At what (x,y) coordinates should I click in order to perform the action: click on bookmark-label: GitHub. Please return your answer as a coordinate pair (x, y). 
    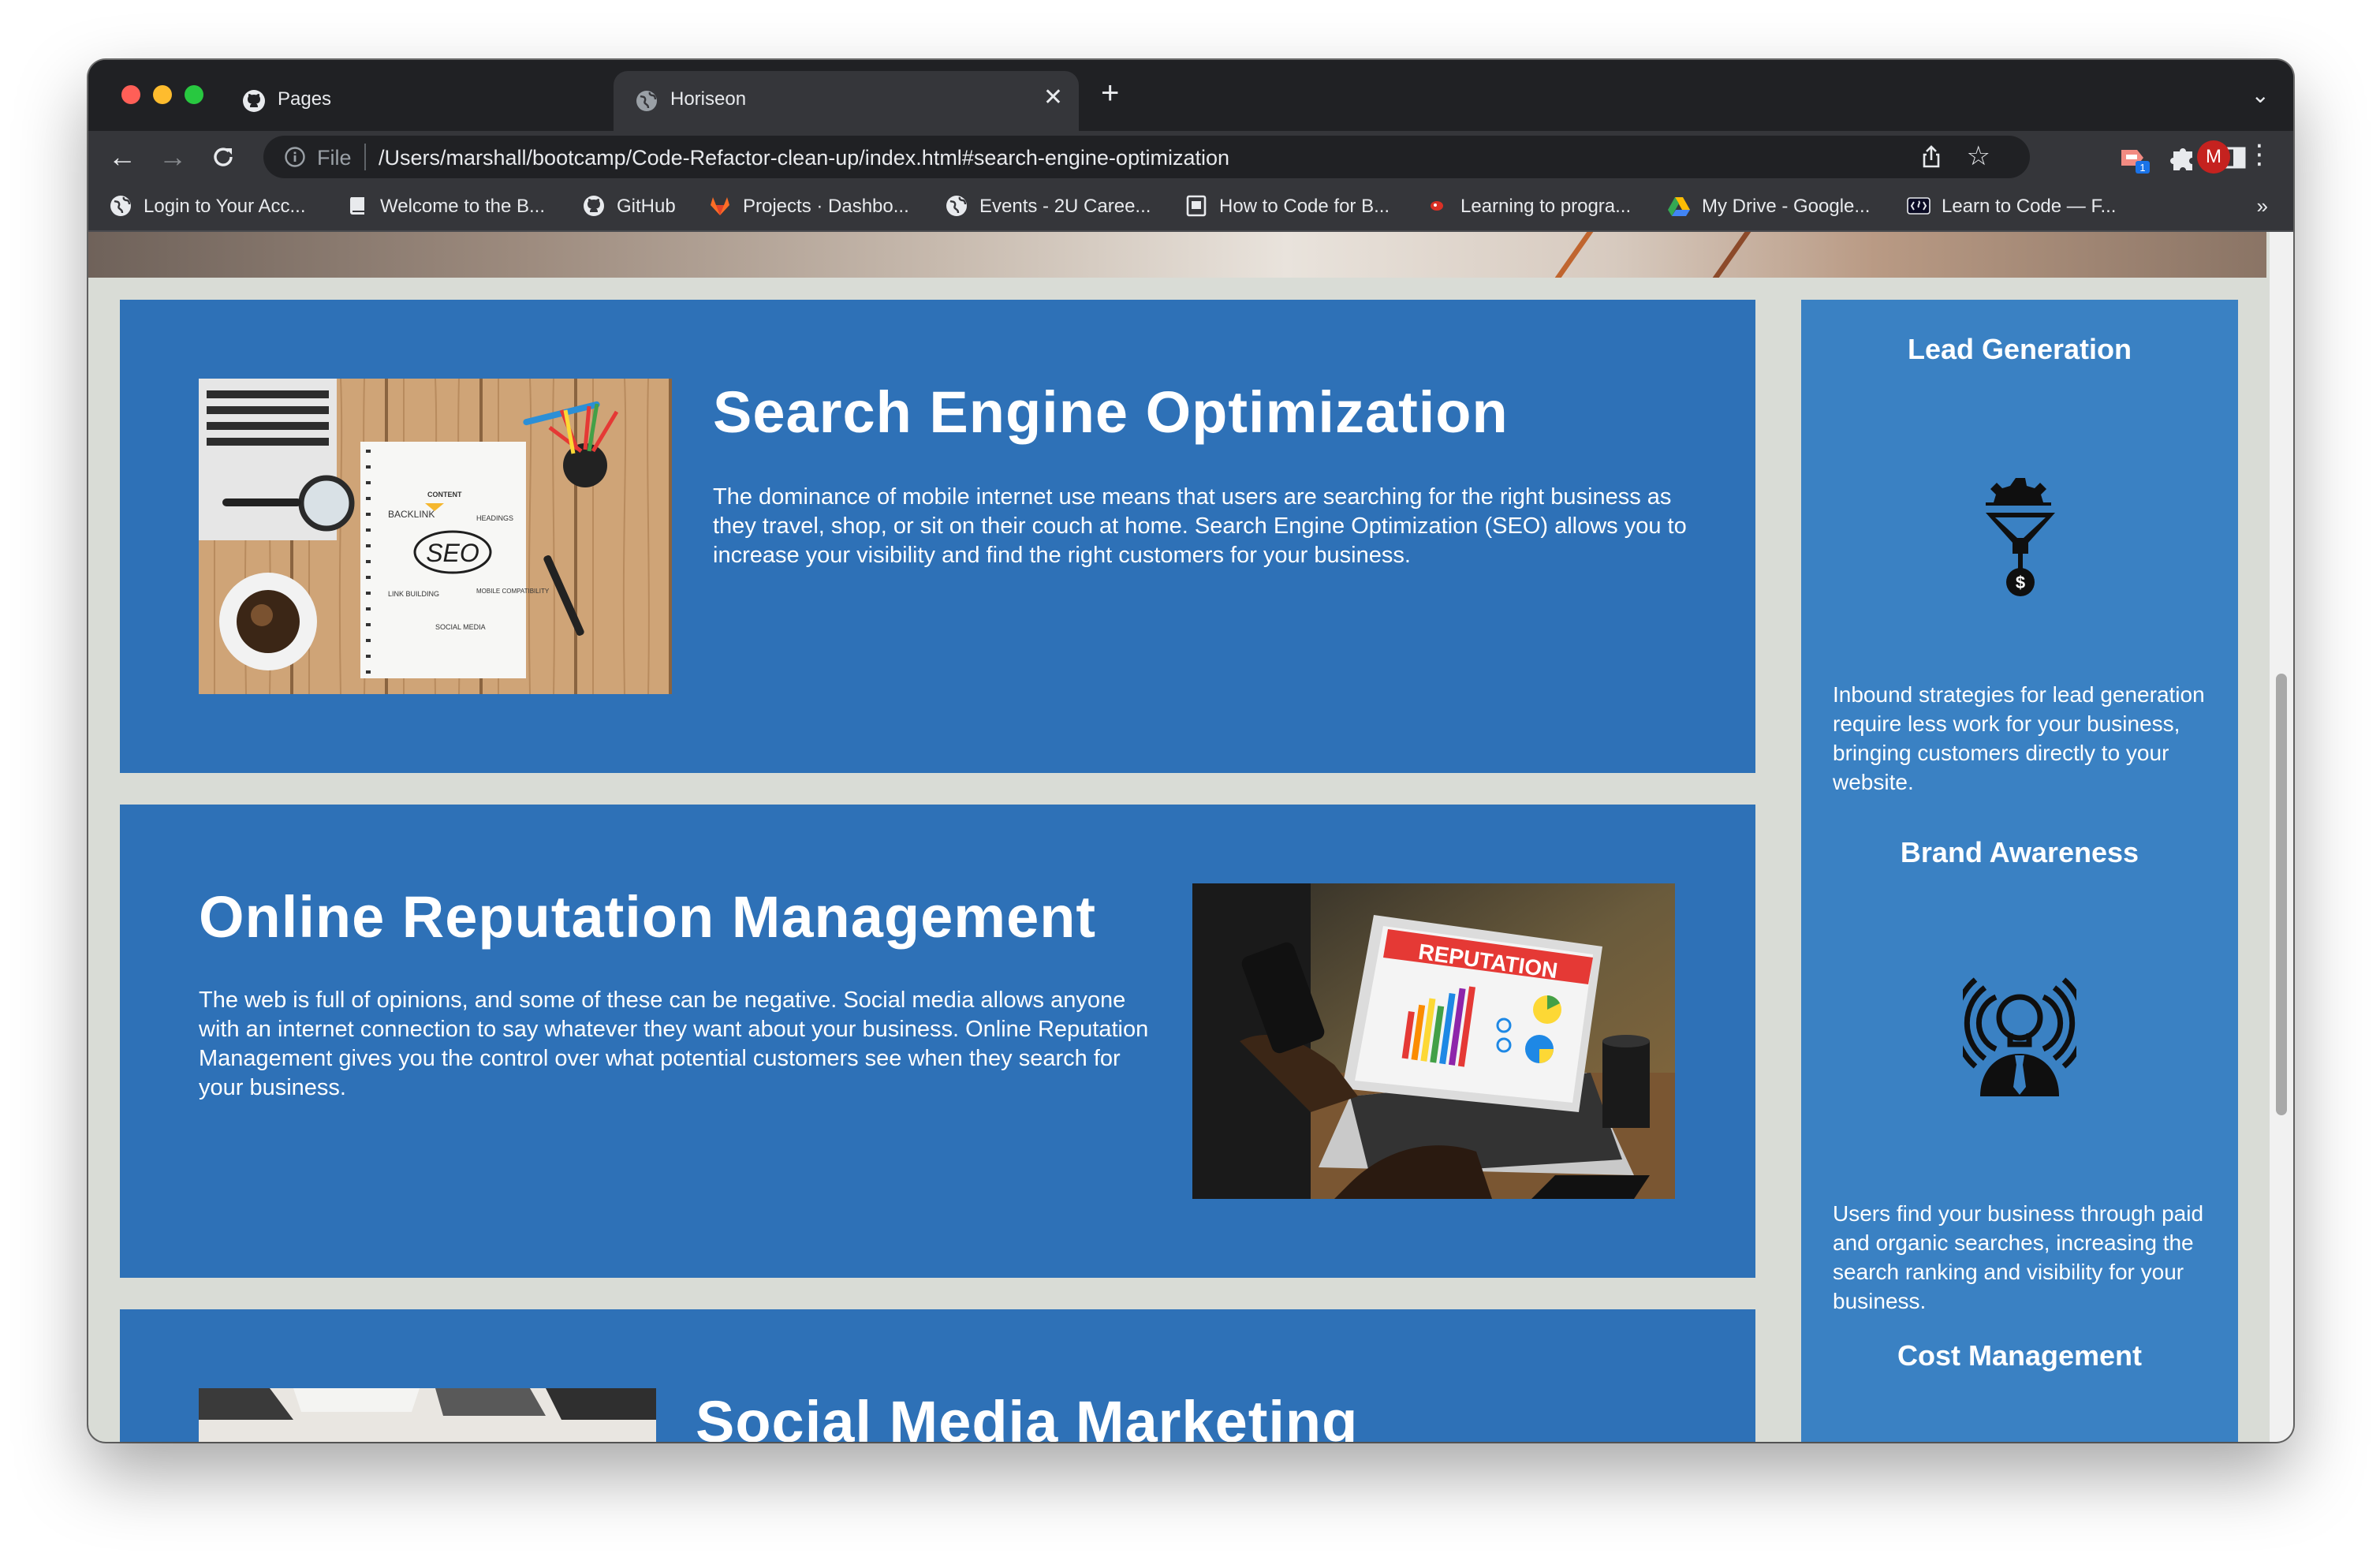
    Looking at the image, I should click on (646, 206).